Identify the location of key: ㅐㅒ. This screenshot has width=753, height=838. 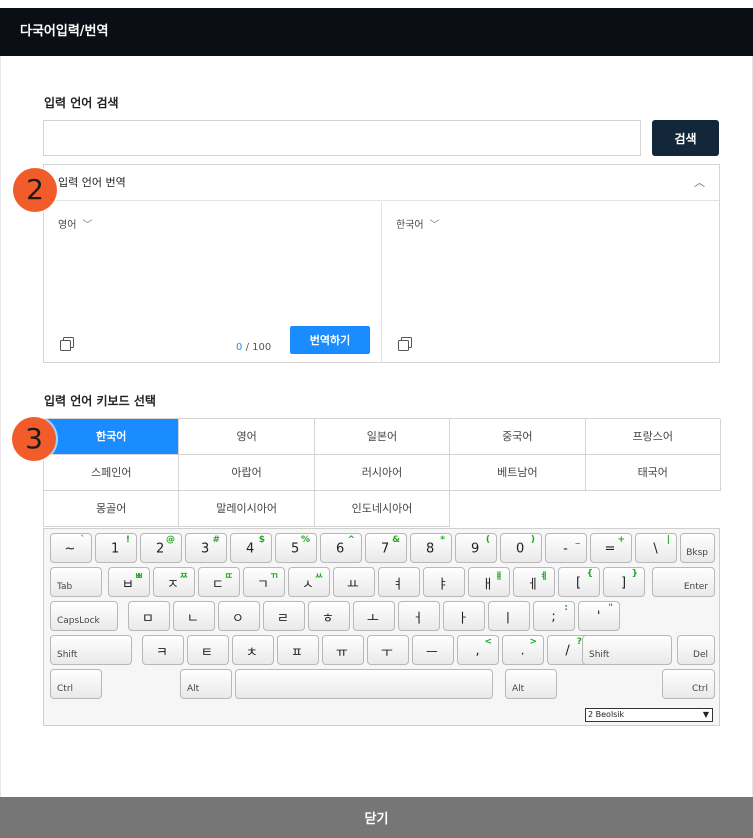
(489, 582).